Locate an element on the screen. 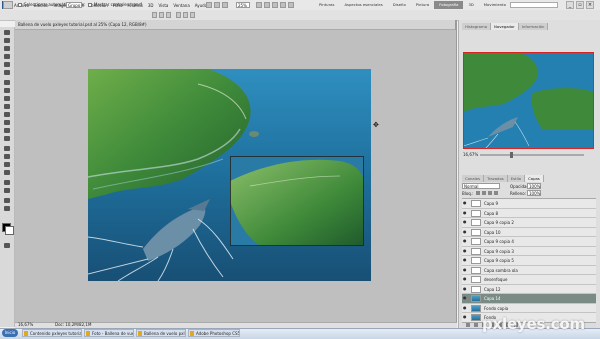 This screenshot has width=600, height=339. mini-bridge-icon is located at coordinates (217, 5).